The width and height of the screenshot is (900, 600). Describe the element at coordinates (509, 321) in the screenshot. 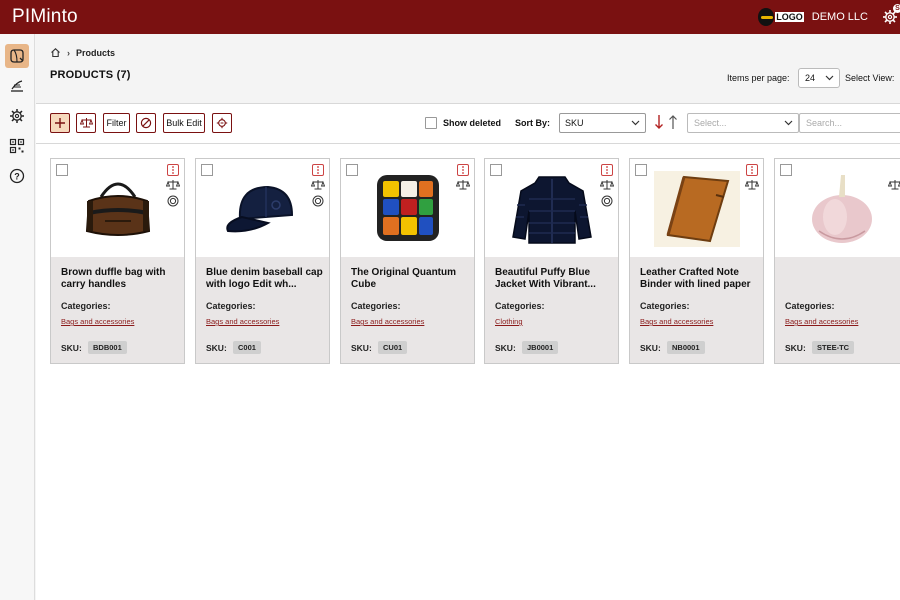

I see `category-link: Clothing` at that location.